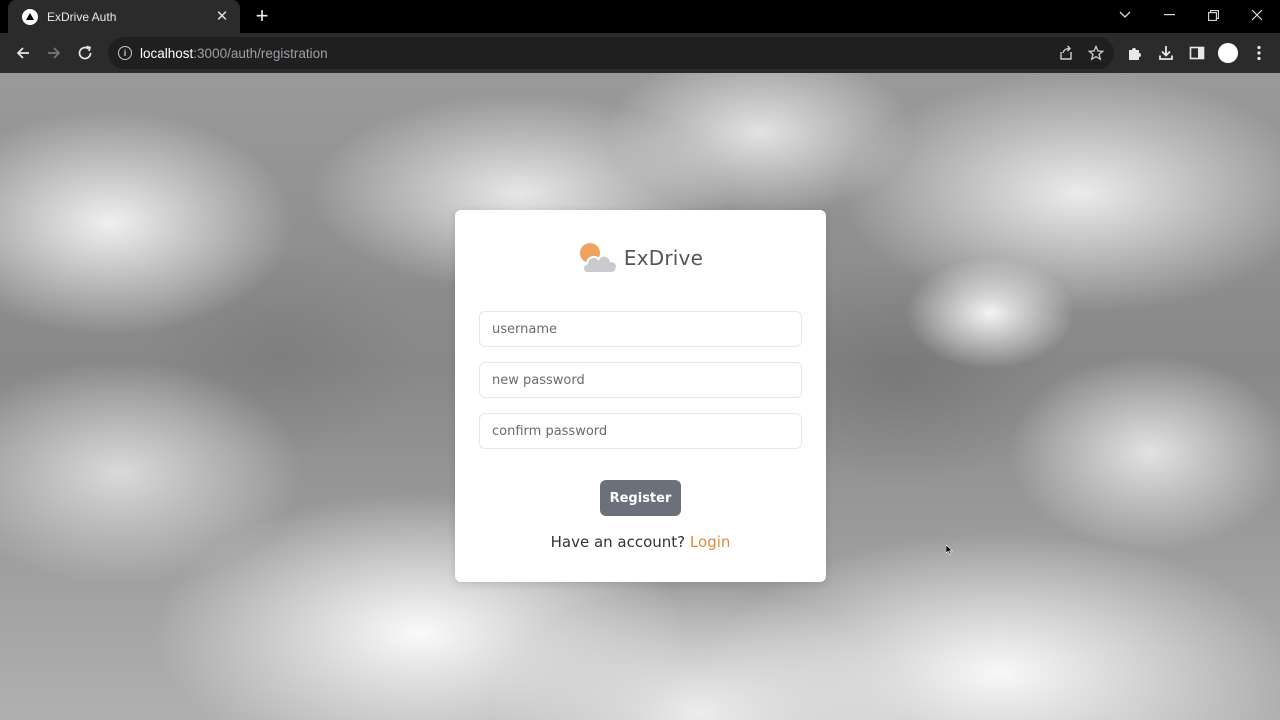 The image size is (1280, 720). I want to click on restore-icon, so click(1213, 15).